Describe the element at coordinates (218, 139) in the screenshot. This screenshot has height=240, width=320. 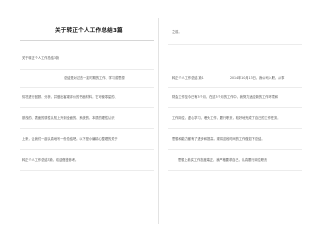
I see `right-line-4: 思想和能力都有了进步和提高，现将这段时间的工作做如下总结。` at that location.